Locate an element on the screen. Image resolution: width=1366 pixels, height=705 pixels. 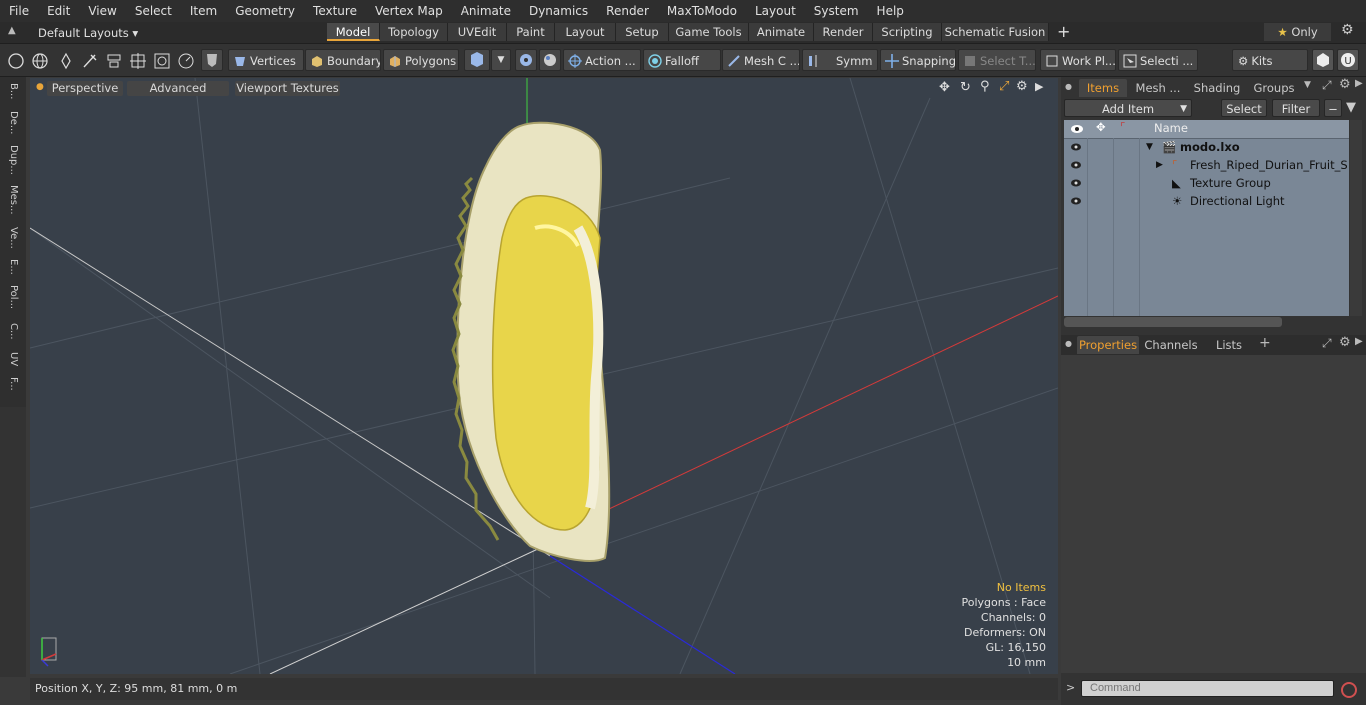
snapping-button: Snapping is located at coordinates (918, 60).